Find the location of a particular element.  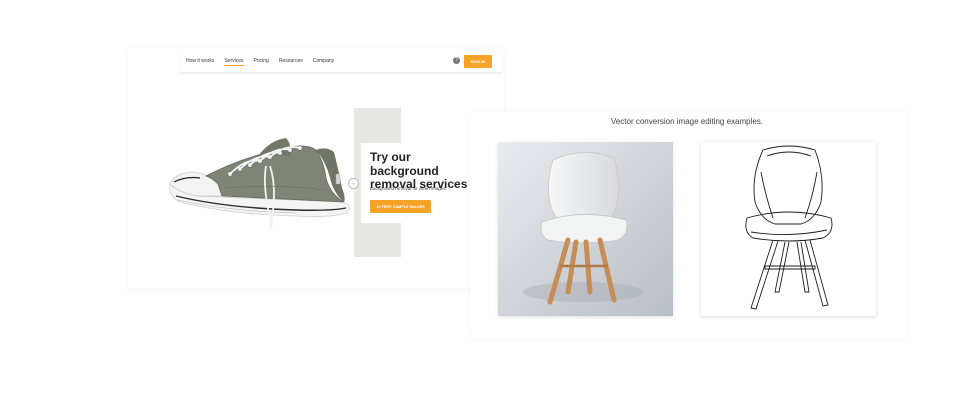

sneaker-image is located at coordinates (259, 184).